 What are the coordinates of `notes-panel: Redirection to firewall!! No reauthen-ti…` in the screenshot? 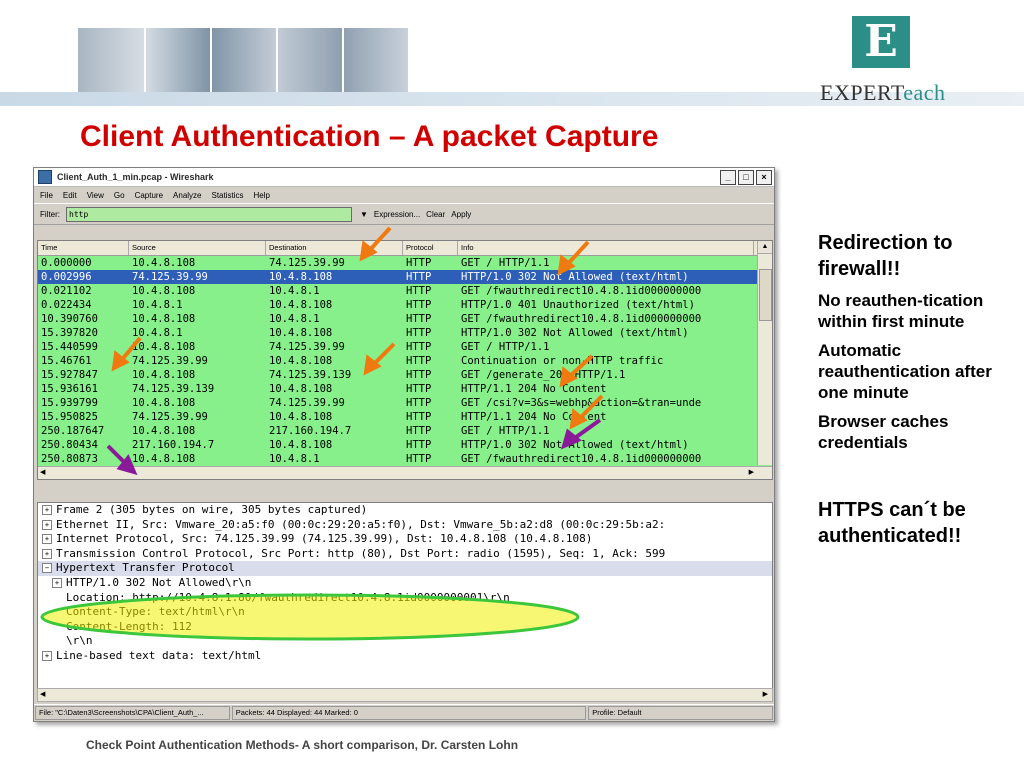 It's located at (918, 393).